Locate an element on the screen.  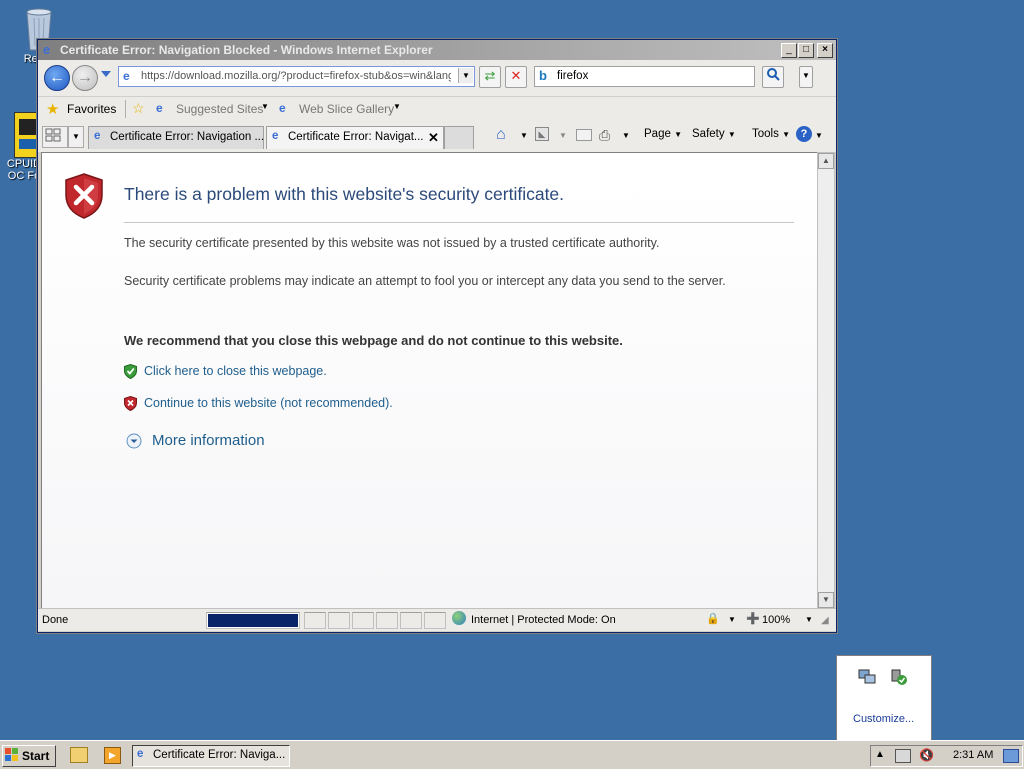
suggested-sites-dropdown-icon: ▼ is located at coordinates (265, 106).